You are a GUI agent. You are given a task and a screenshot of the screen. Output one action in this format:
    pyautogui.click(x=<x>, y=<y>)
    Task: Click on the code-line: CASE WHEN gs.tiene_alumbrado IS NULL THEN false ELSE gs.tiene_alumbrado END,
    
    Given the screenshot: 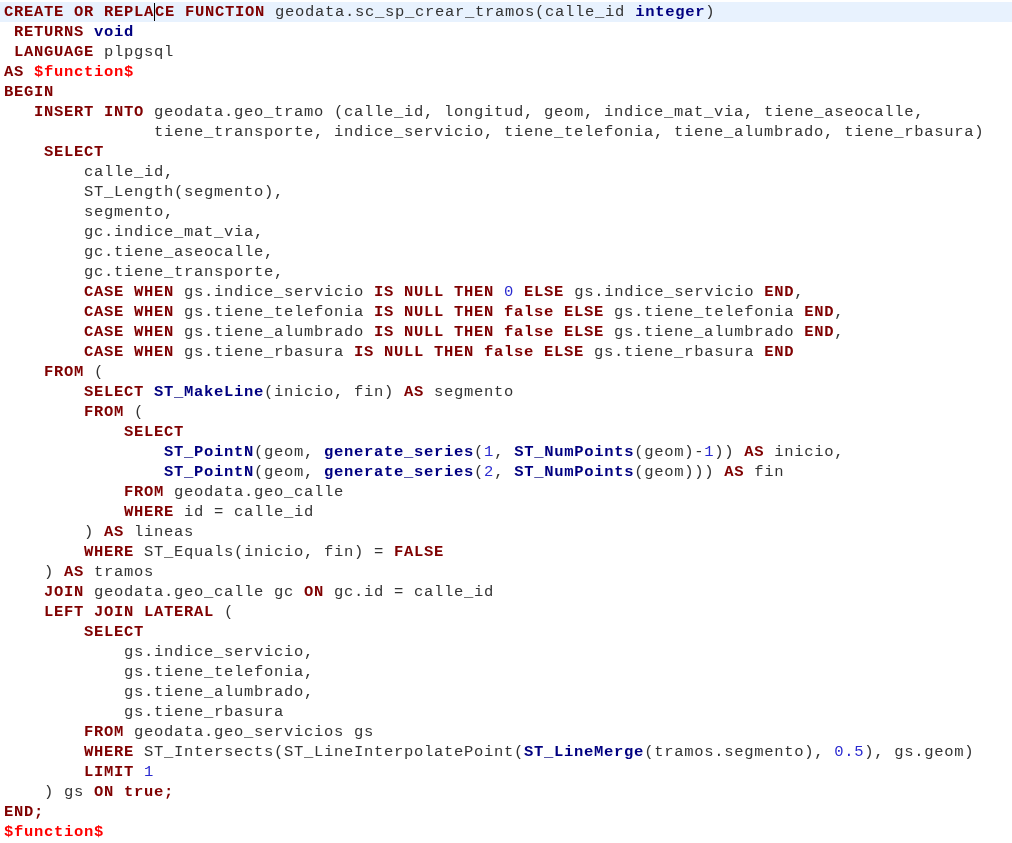 What is the action you would take?
    pyautogui.click(x=464, y=332)
    